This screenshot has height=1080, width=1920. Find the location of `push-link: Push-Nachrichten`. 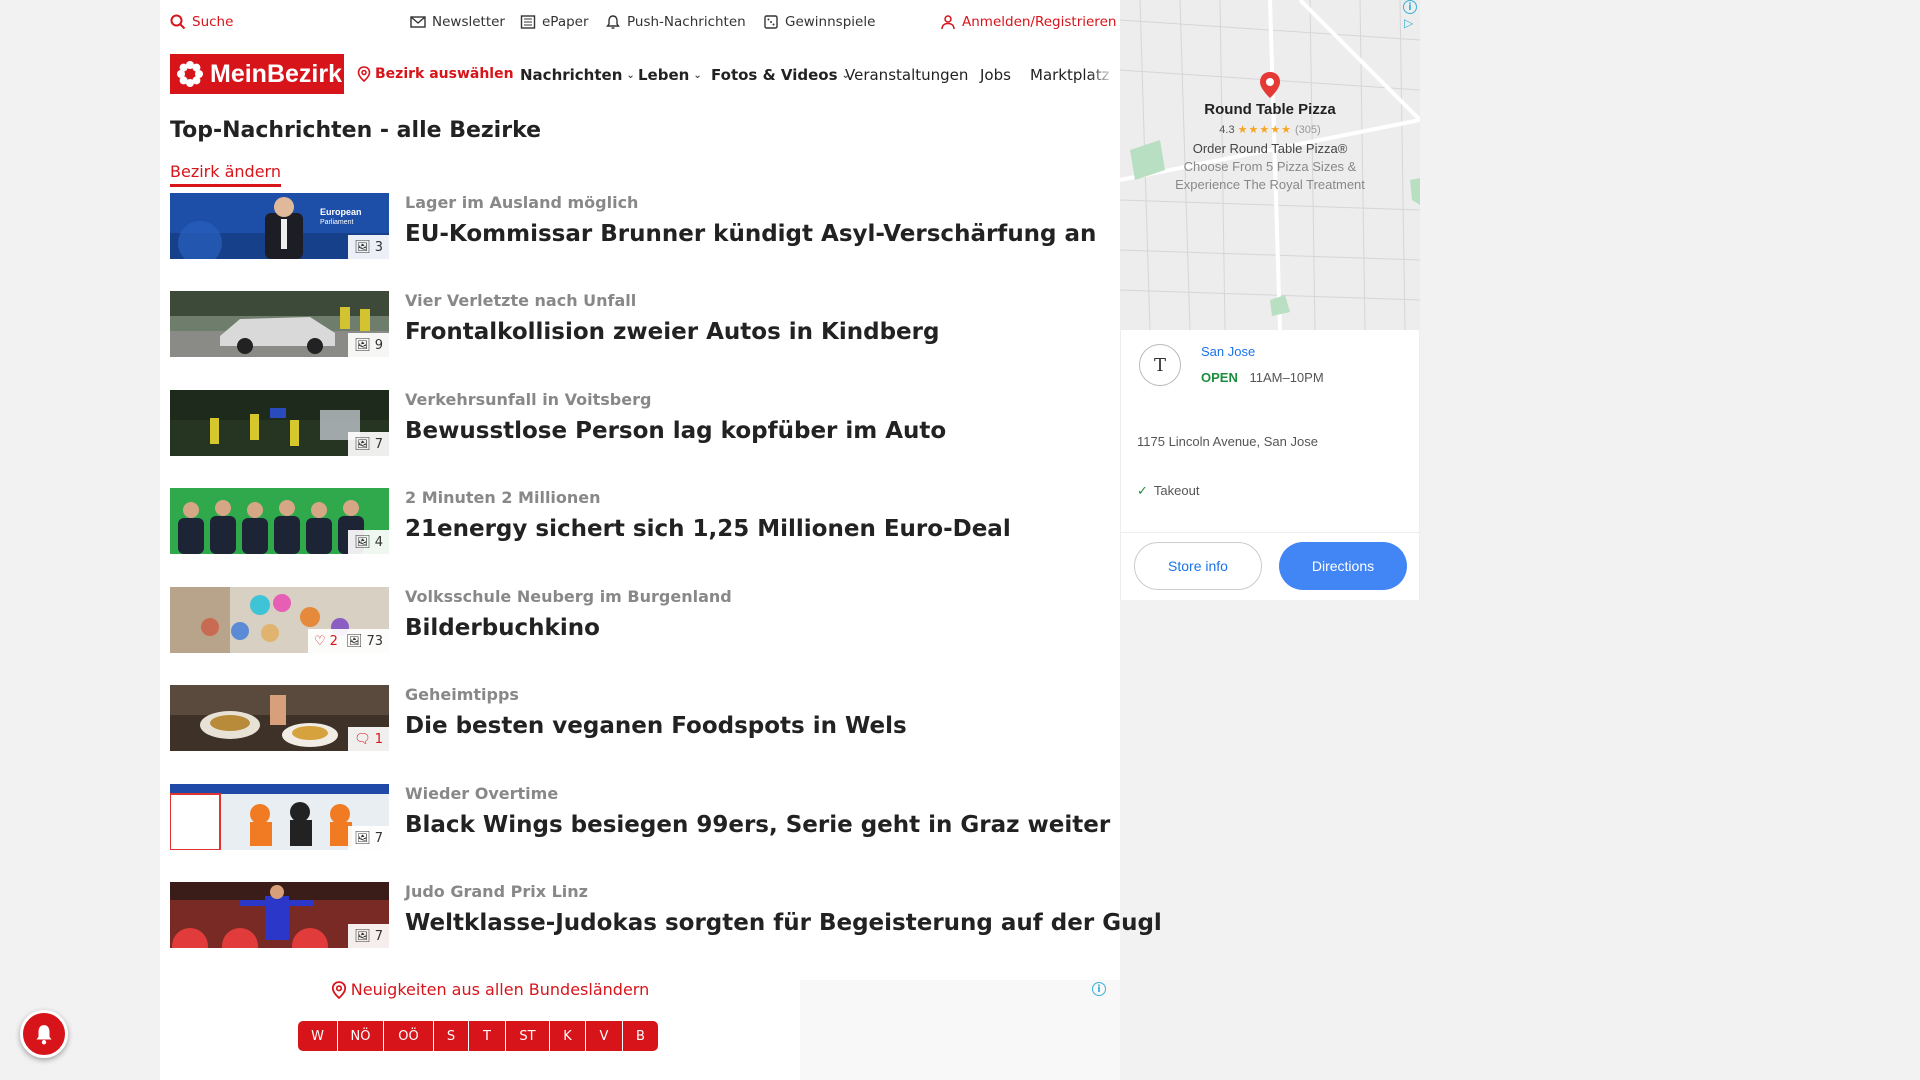

push-link: Push-Nachrichten is located at coordinates (675, 22).